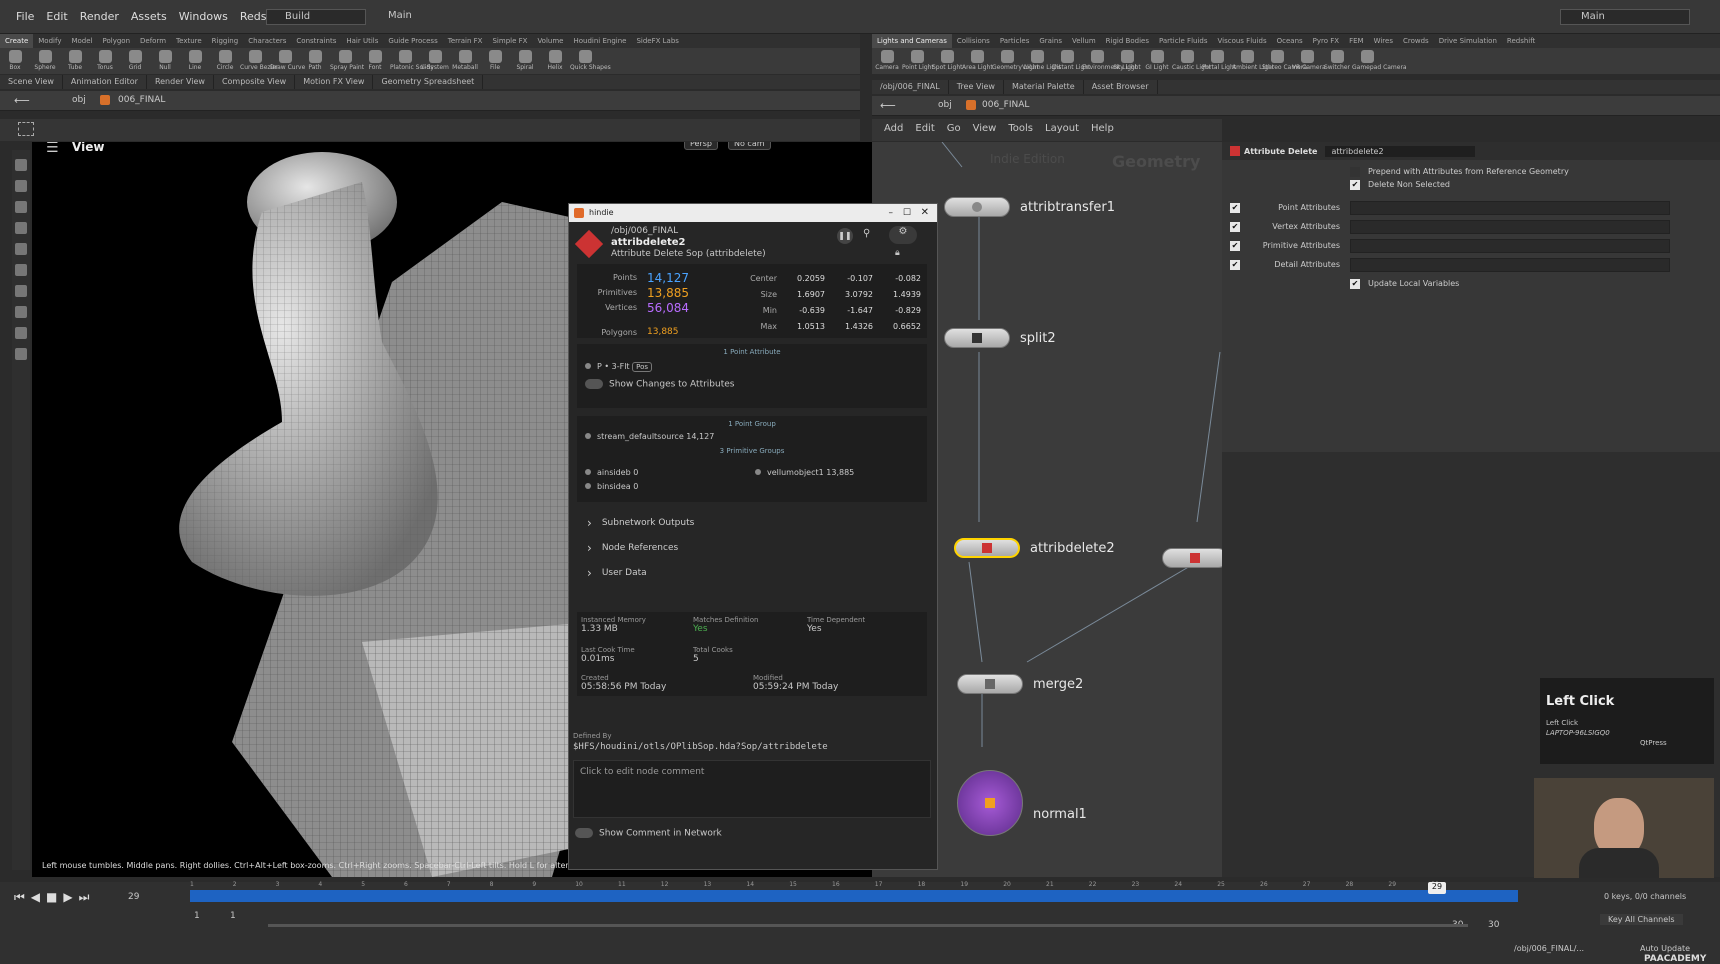 The image size is (1720, 964). Describe the element at coordinates (918, 59) in the screenshot. I see `tool-point-light: Point Light` at that location.